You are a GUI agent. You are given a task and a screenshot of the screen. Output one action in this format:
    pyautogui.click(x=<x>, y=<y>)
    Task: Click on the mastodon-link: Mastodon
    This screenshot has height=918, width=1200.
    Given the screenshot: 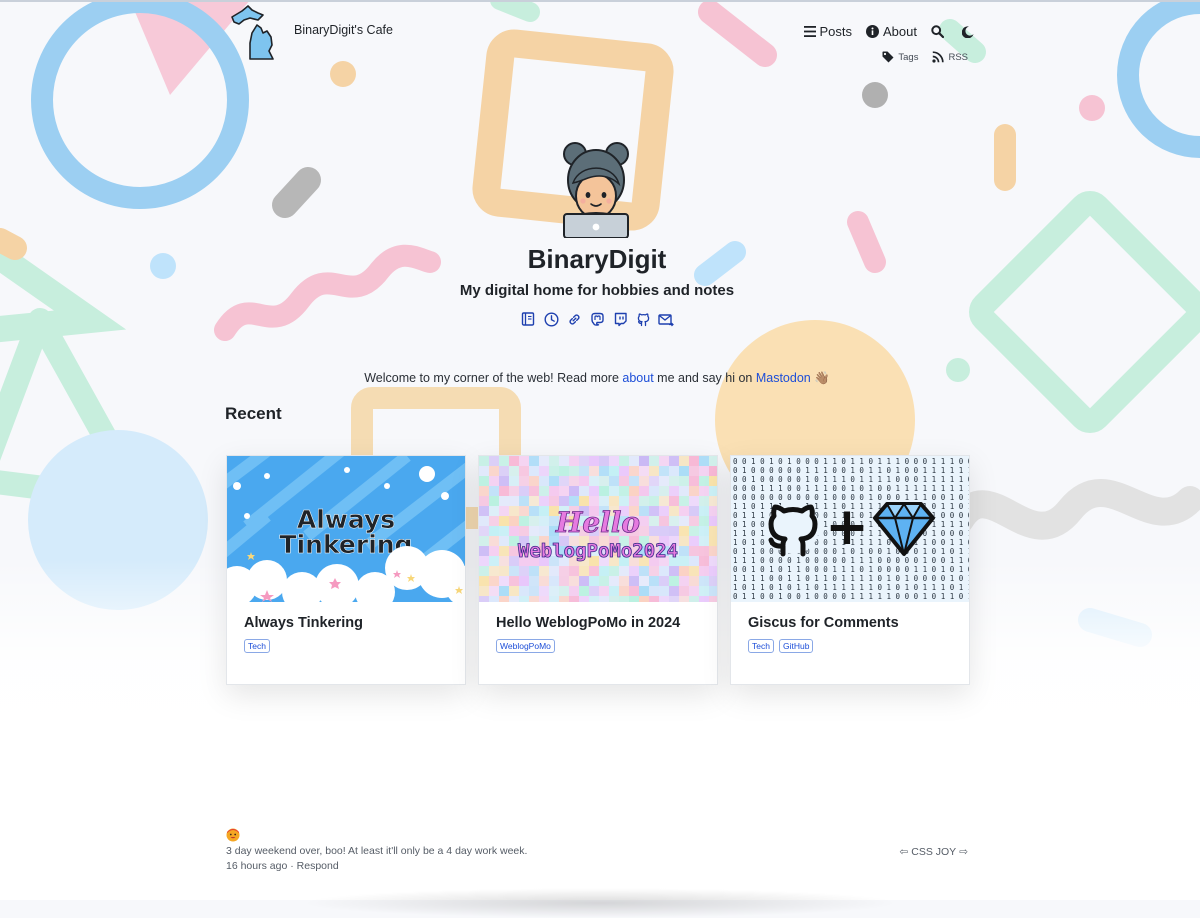 What is the action you would take?
    pyautogui.click(x=783, y=378)
    